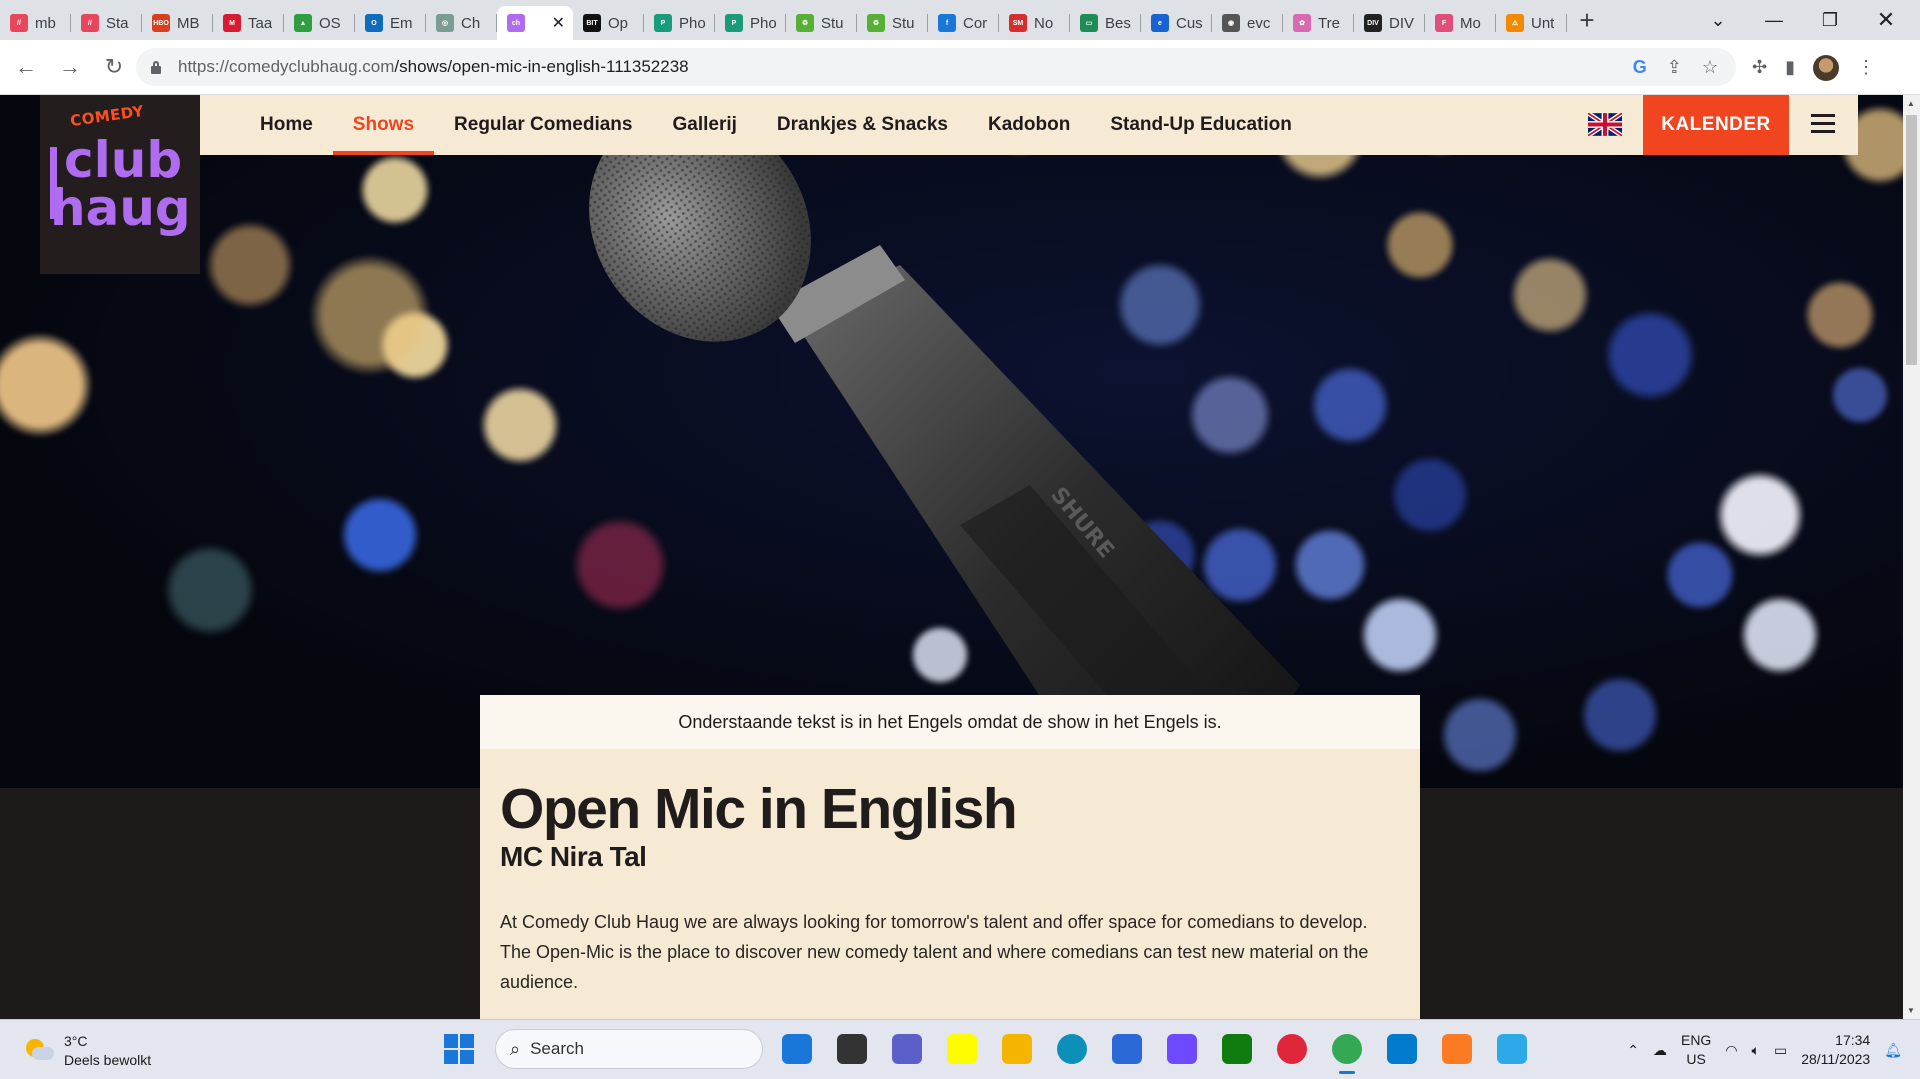  Describe the element at coordinates (232, 23) in the screenshot. I see `tab-favicon-icon: M` at that location.